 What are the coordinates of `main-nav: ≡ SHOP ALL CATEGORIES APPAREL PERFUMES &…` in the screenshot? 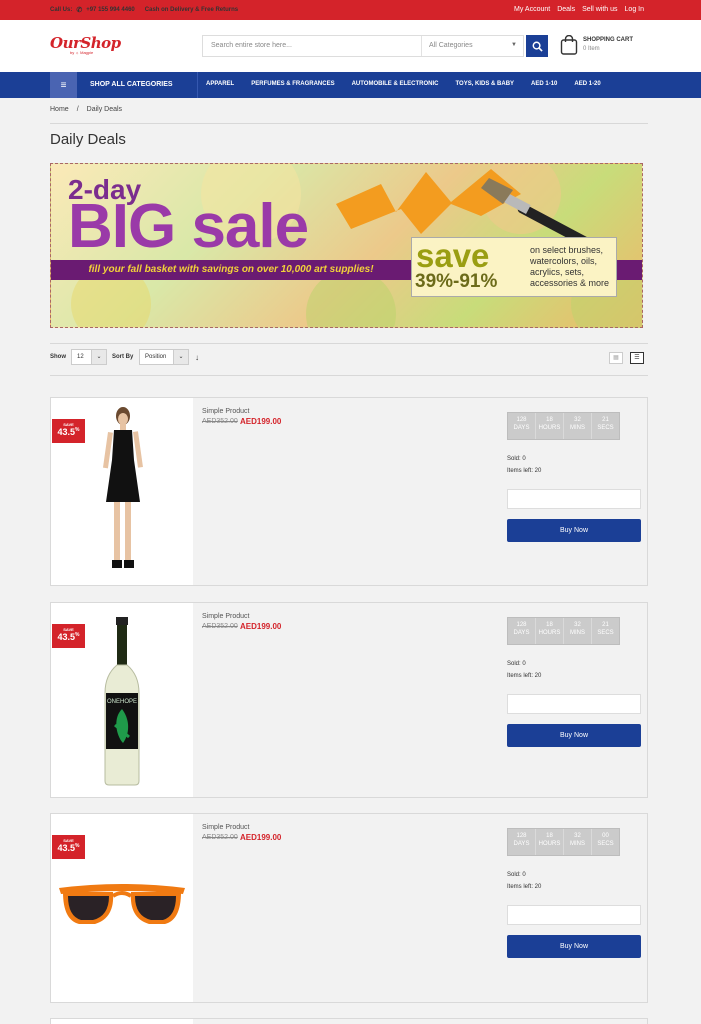 It's located at (350, 85).